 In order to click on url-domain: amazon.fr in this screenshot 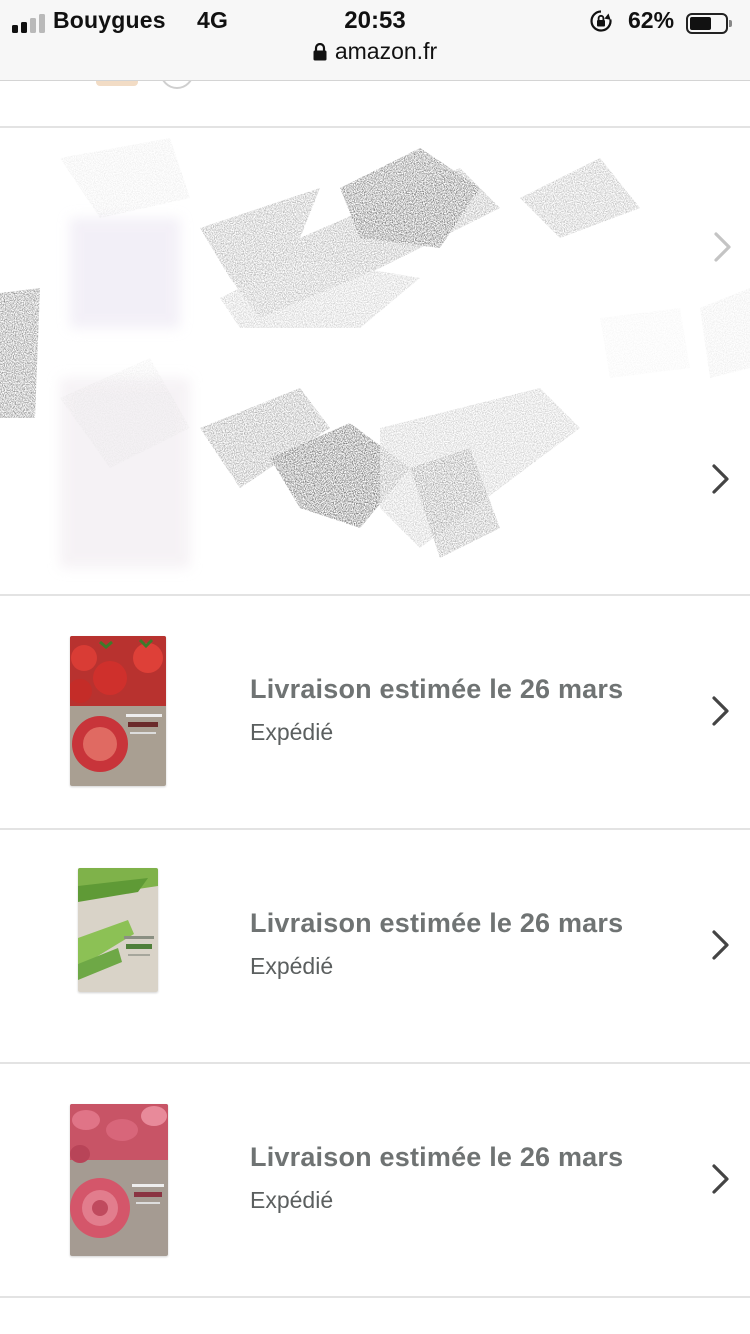, I will do `click(386, 51)`.